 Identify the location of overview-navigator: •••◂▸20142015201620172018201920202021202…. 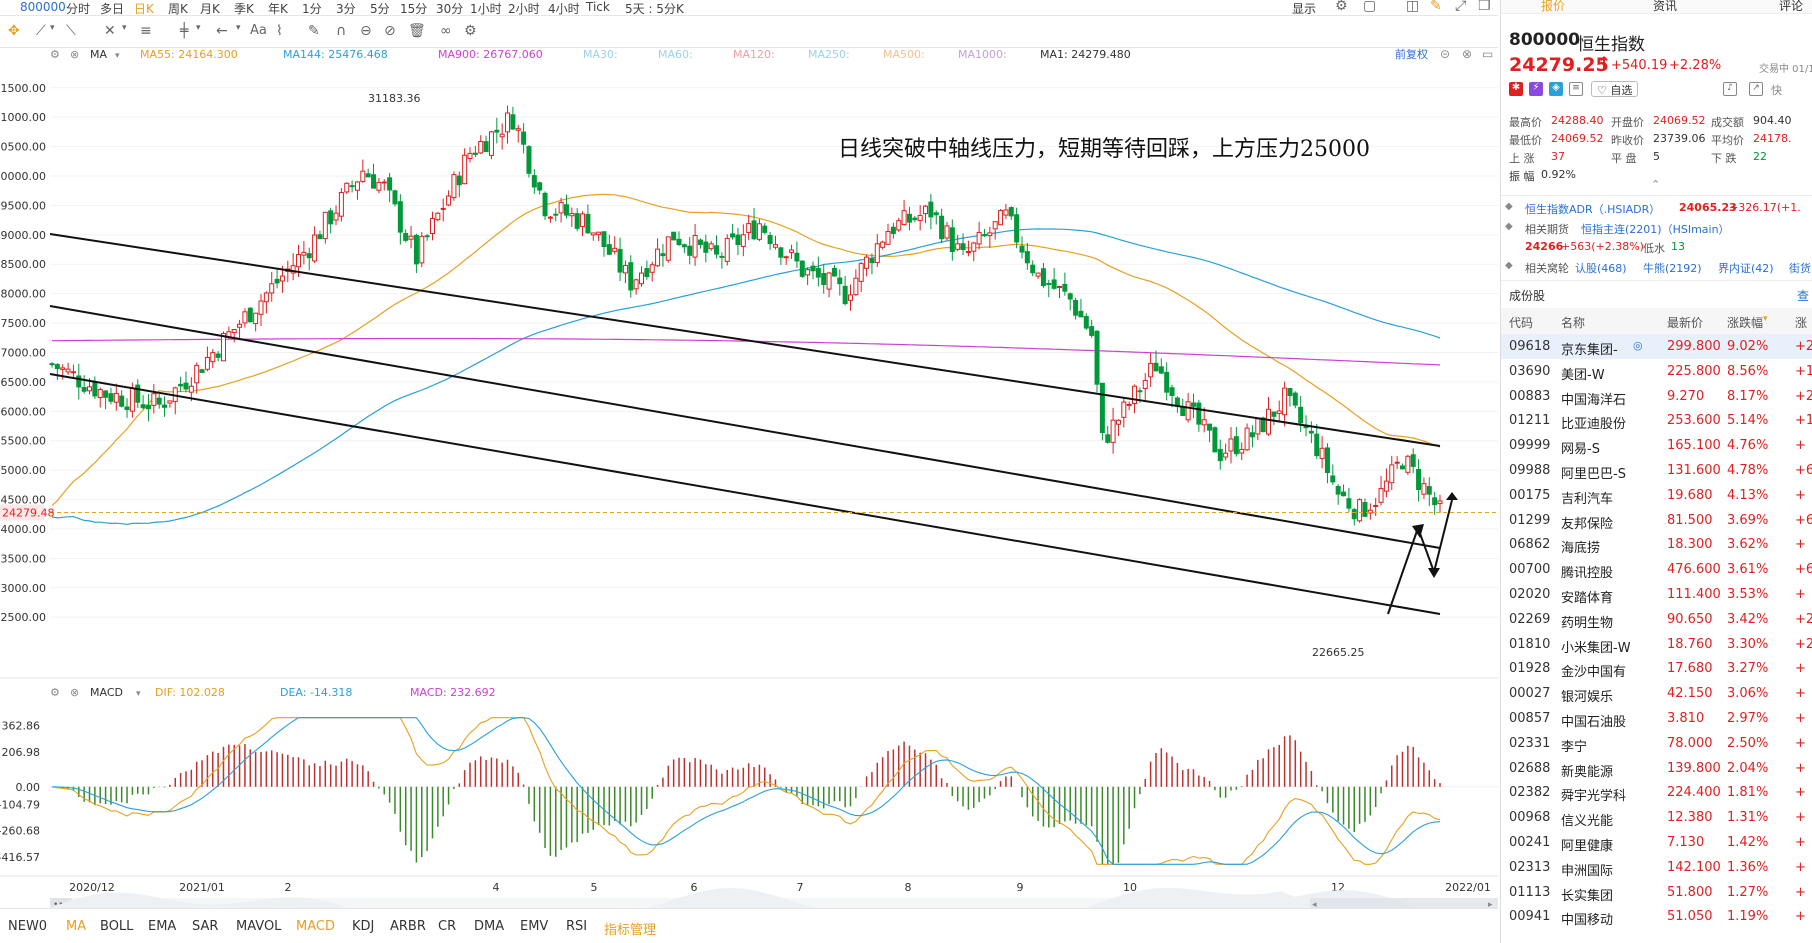
(774, 897).